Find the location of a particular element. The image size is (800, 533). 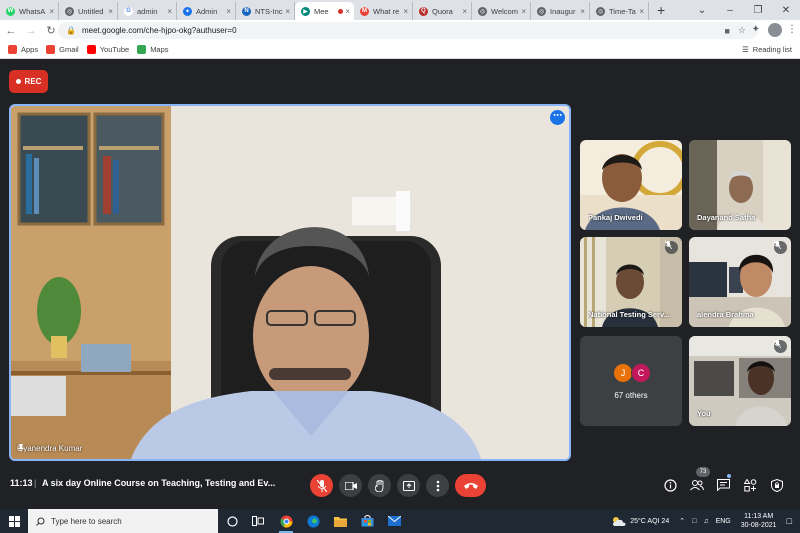

camera-toggle-button is located at coordinates (350, 485).